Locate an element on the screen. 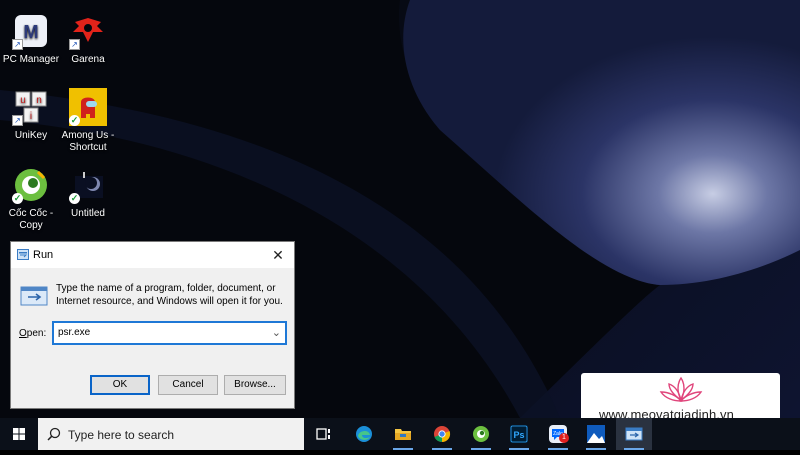 The image size is (800, 455). desktop-icon-unikey: u n i ↗ UniKey is located at coordinates (31, 115).